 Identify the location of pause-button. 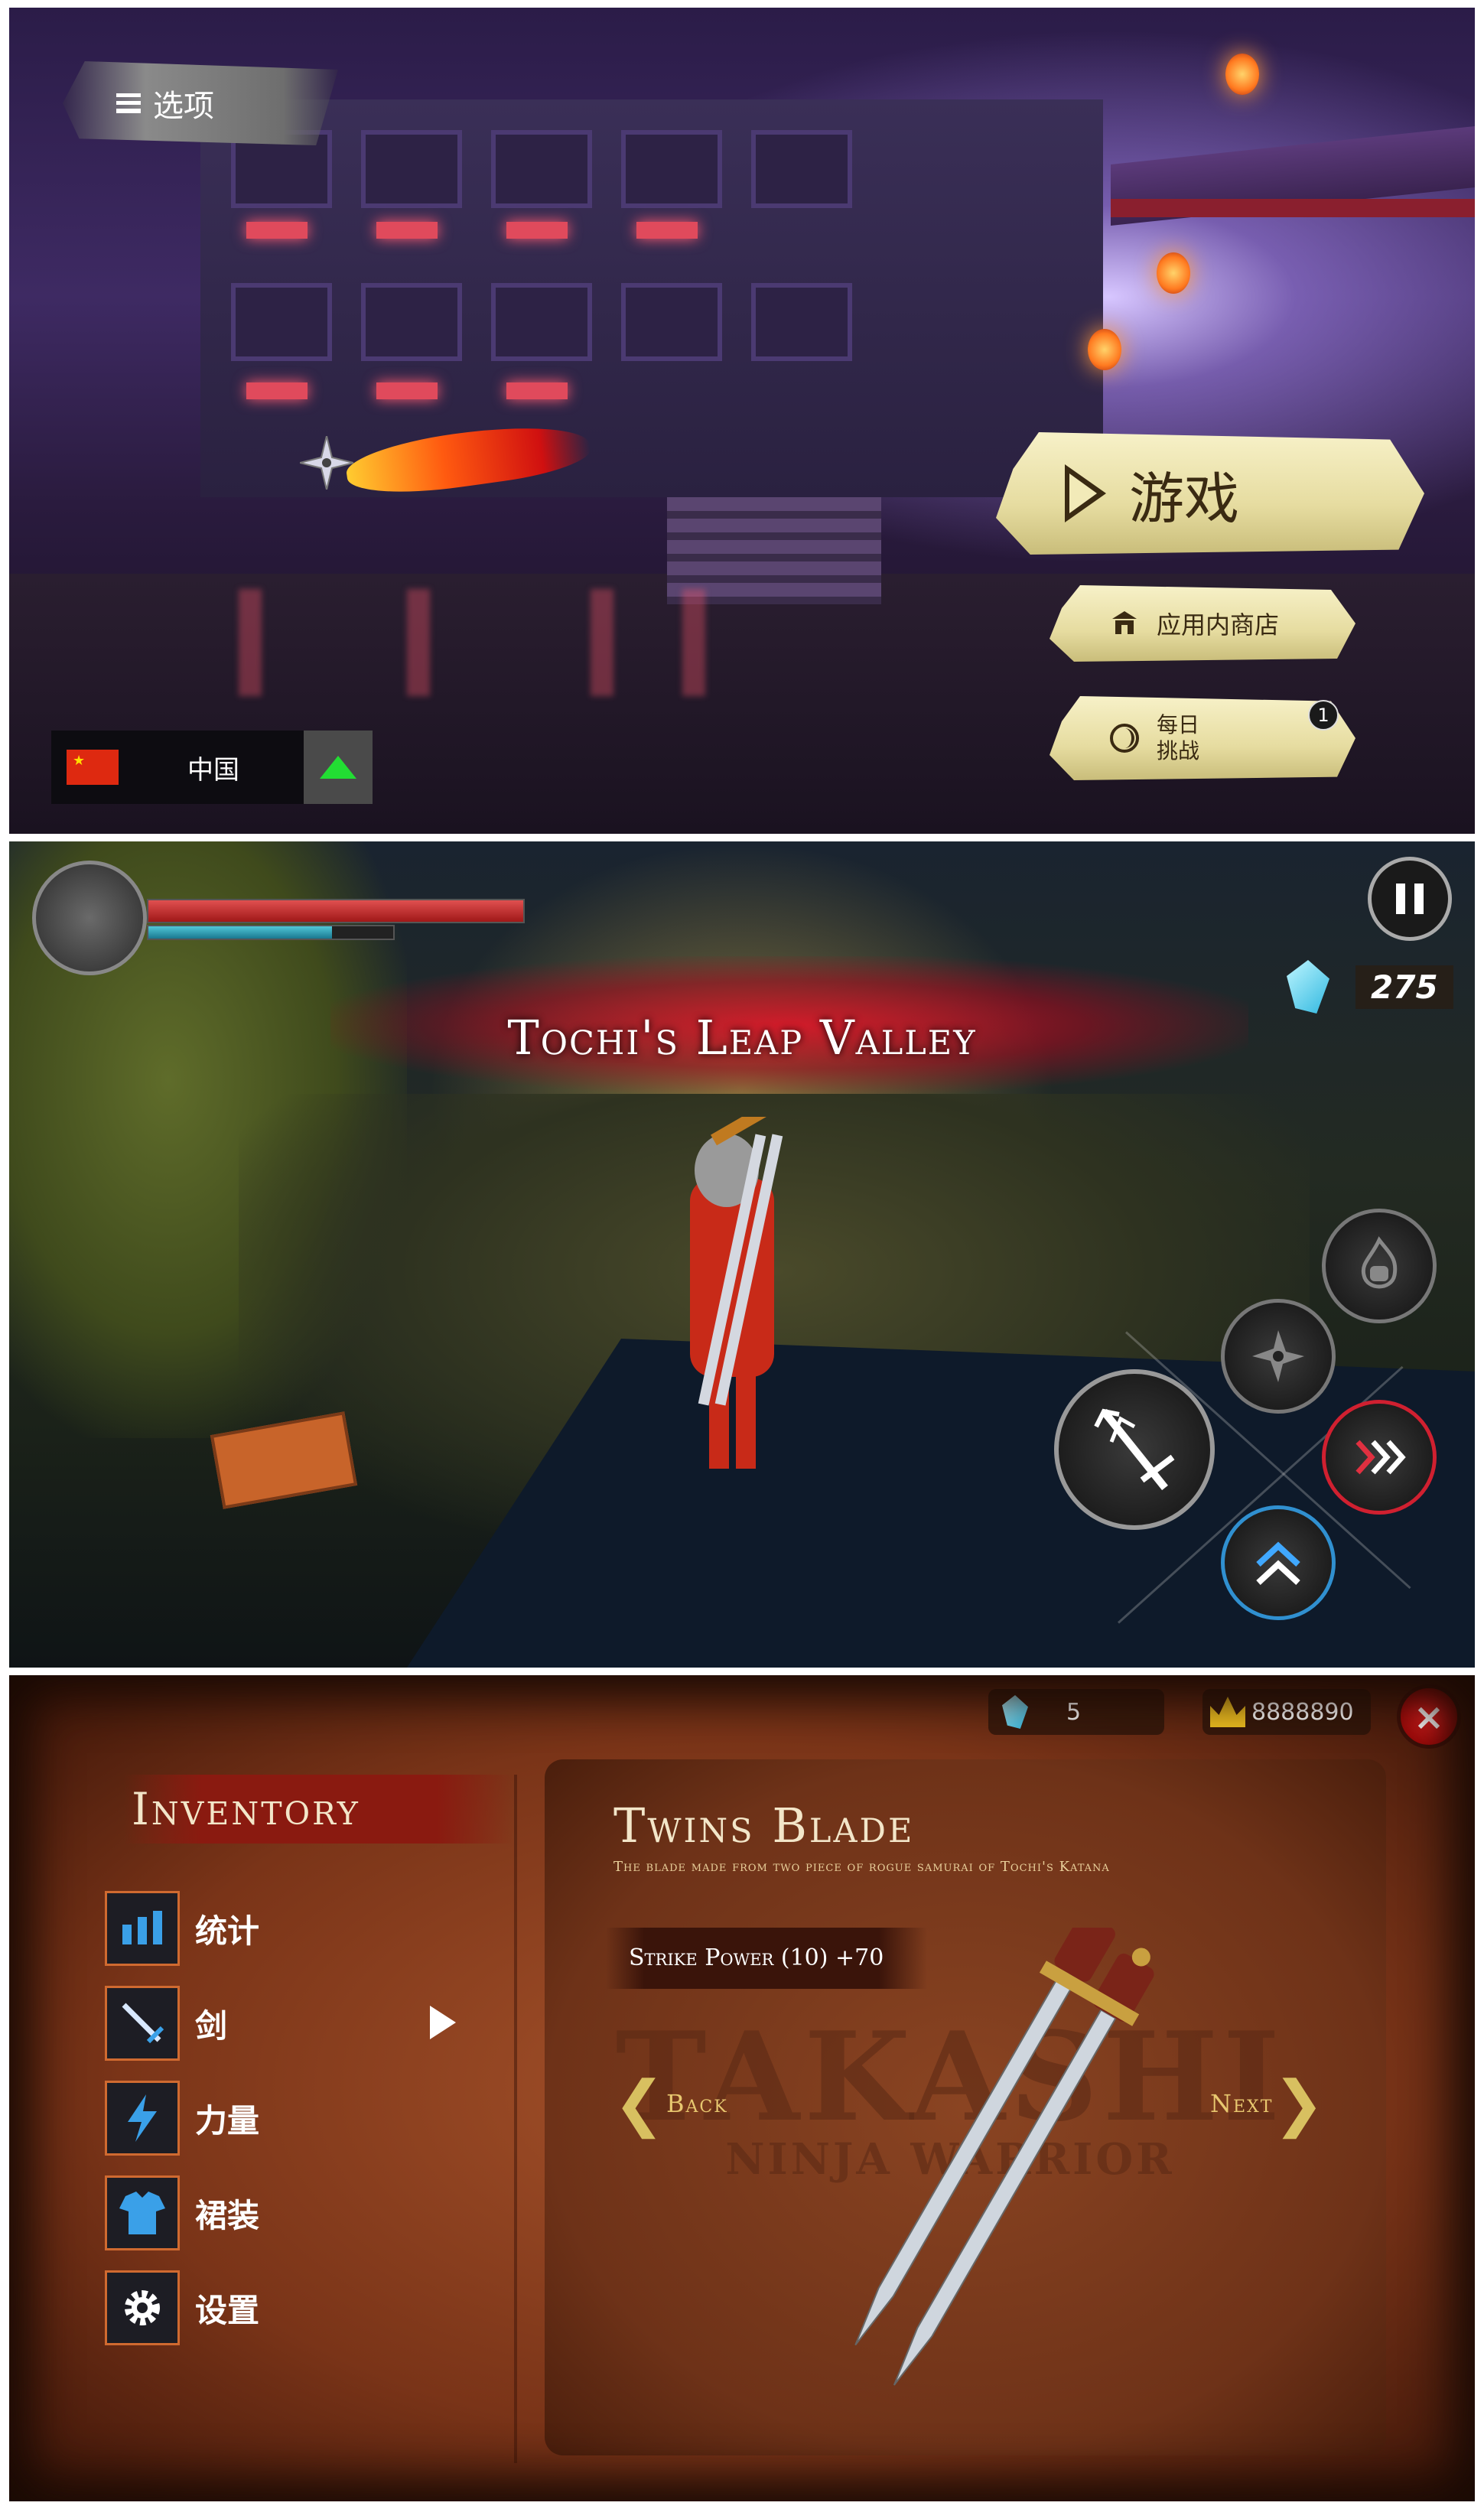
(1410, 899).